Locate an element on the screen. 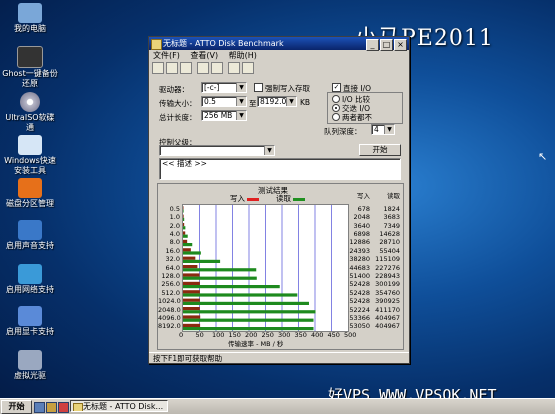 The image size is (555, 414). desktop-icon-my-computer: 我的电脑 is located at coordinates (30, 18).